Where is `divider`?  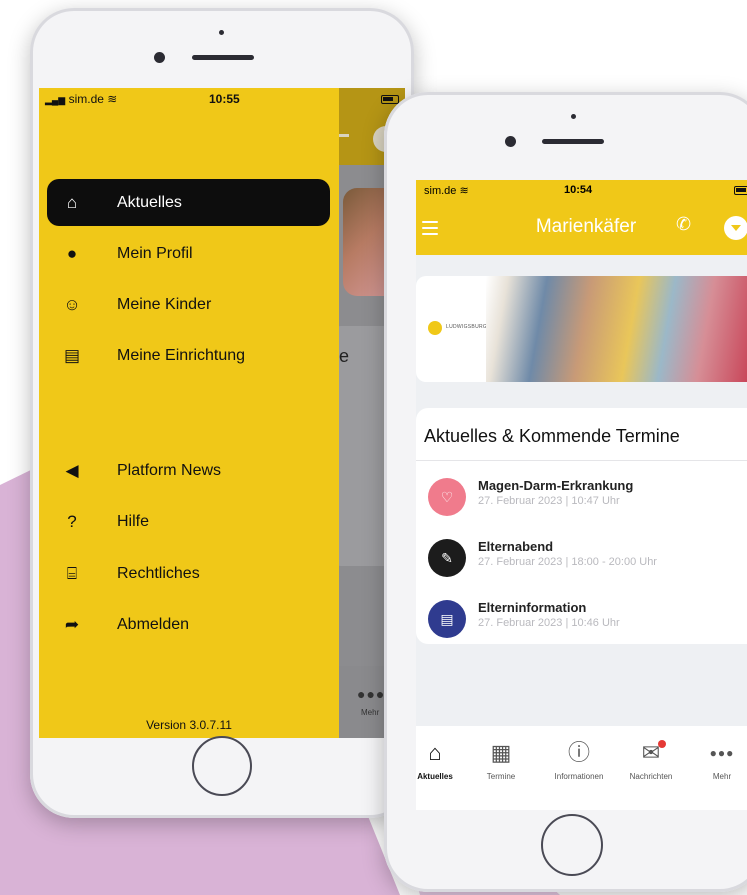
divider is located at coordinates (581, 460).